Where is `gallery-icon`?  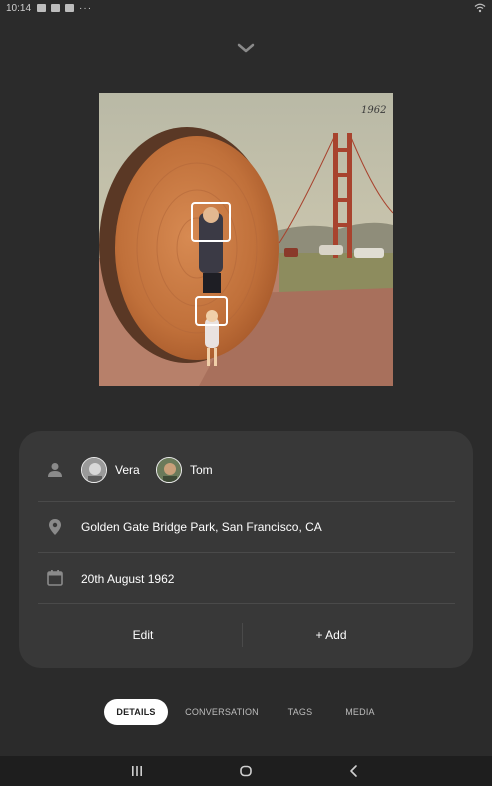 gallery-icon is located at coordinates (42, 8).